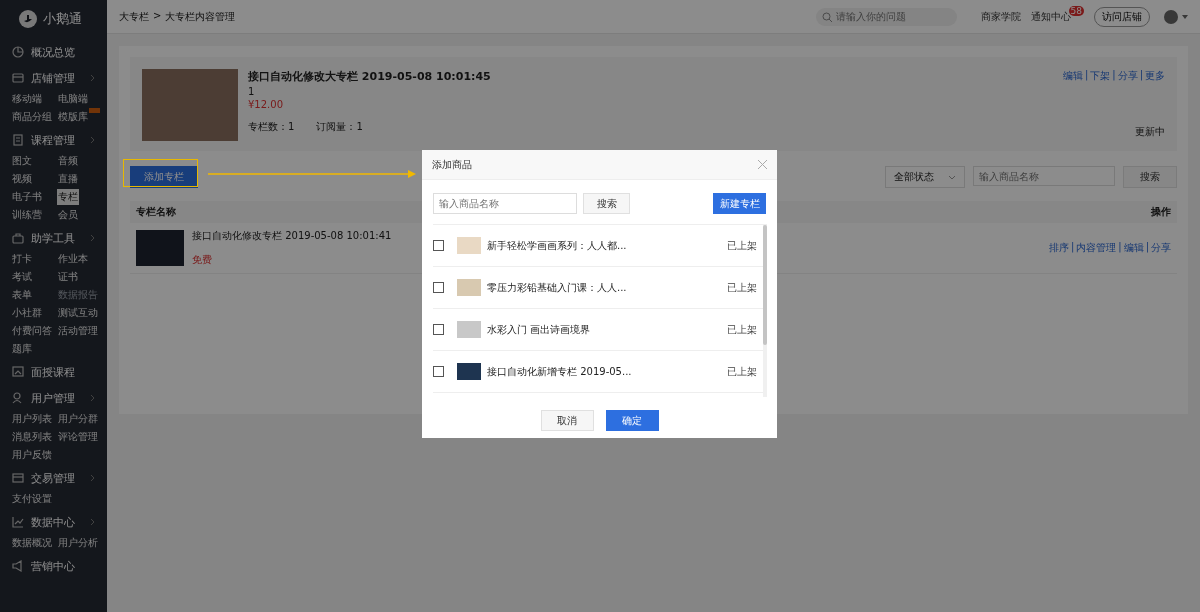 The image size is (1200, 612). I want to click on visit-store-button: 访问店铺, so click(1122, 16).